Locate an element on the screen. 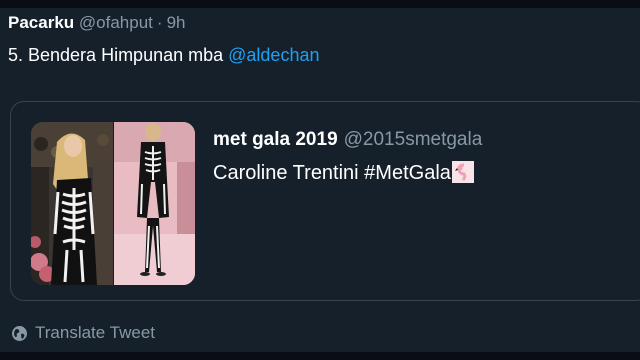 This screenshot has height=360, width=640. tweet-text: 5. Bendera Himpunan mba is located at coordinates (118, 55).